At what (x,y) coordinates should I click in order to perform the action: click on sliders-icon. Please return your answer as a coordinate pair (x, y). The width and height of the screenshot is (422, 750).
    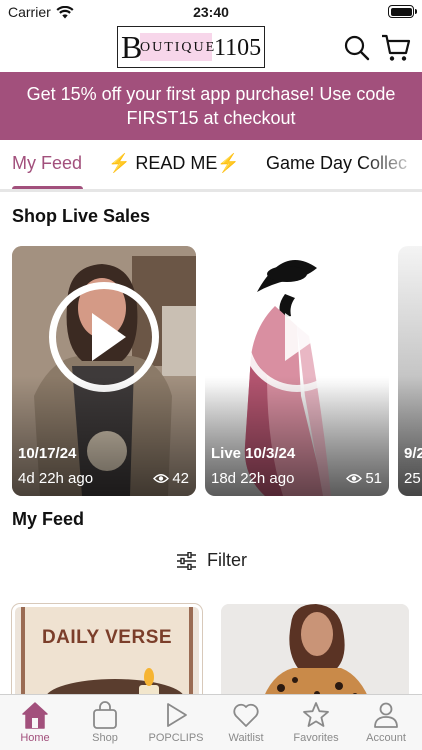
    Looking at the image, I should click on (186, 560).